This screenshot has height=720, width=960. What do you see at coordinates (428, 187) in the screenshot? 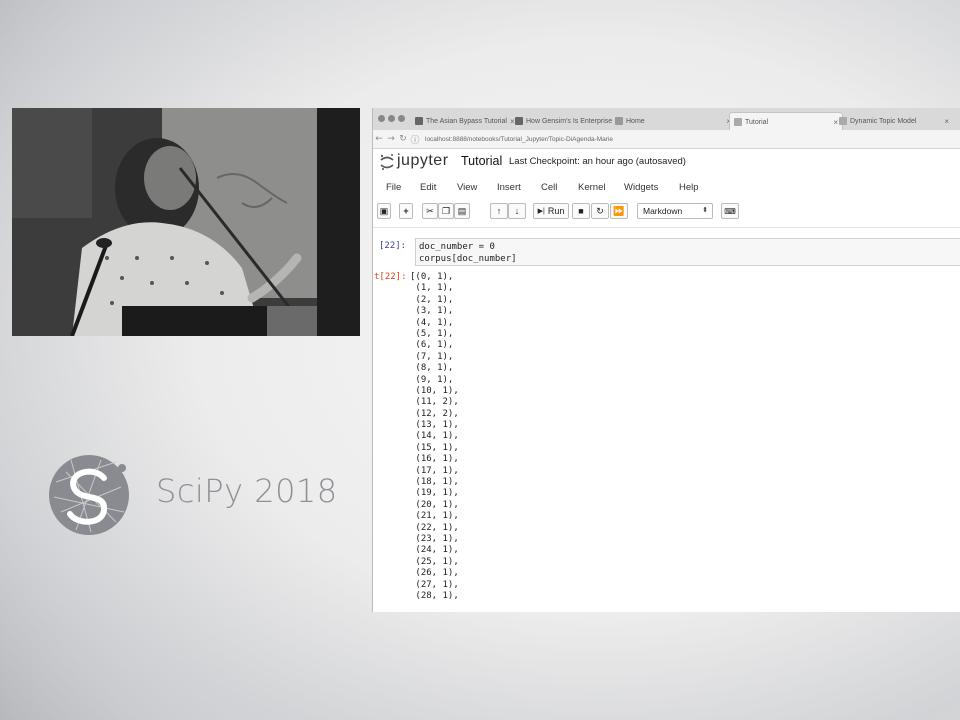
I see `menu-edit: Edit` at bounding box center [428, 187].